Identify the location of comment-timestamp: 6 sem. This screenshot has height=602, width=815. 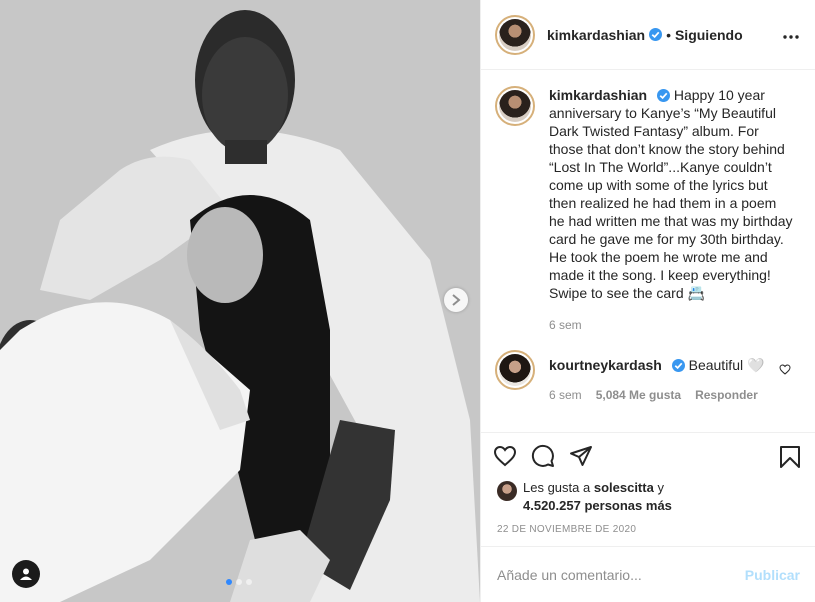
(565, 395).